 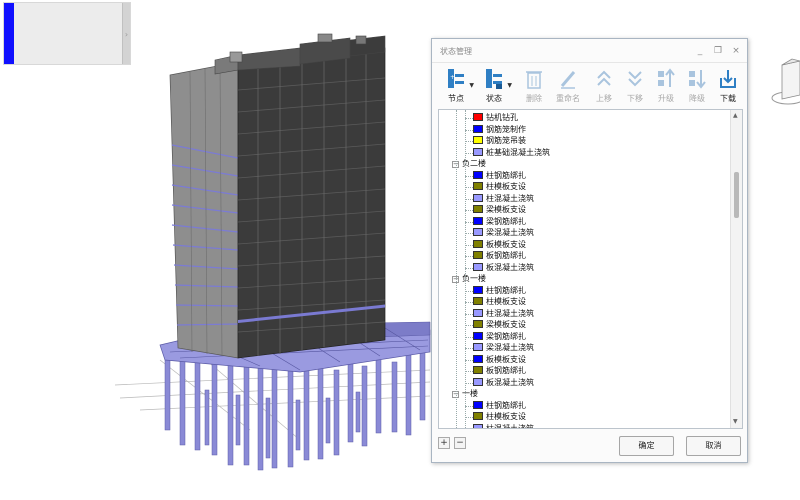 I want to click on left-mini-panel: ›, so click(x=67, y=33).